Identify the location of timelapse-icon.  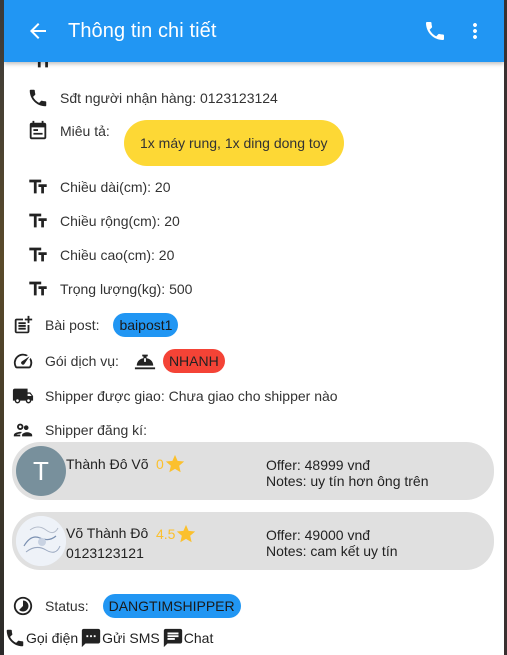
(23, 606).